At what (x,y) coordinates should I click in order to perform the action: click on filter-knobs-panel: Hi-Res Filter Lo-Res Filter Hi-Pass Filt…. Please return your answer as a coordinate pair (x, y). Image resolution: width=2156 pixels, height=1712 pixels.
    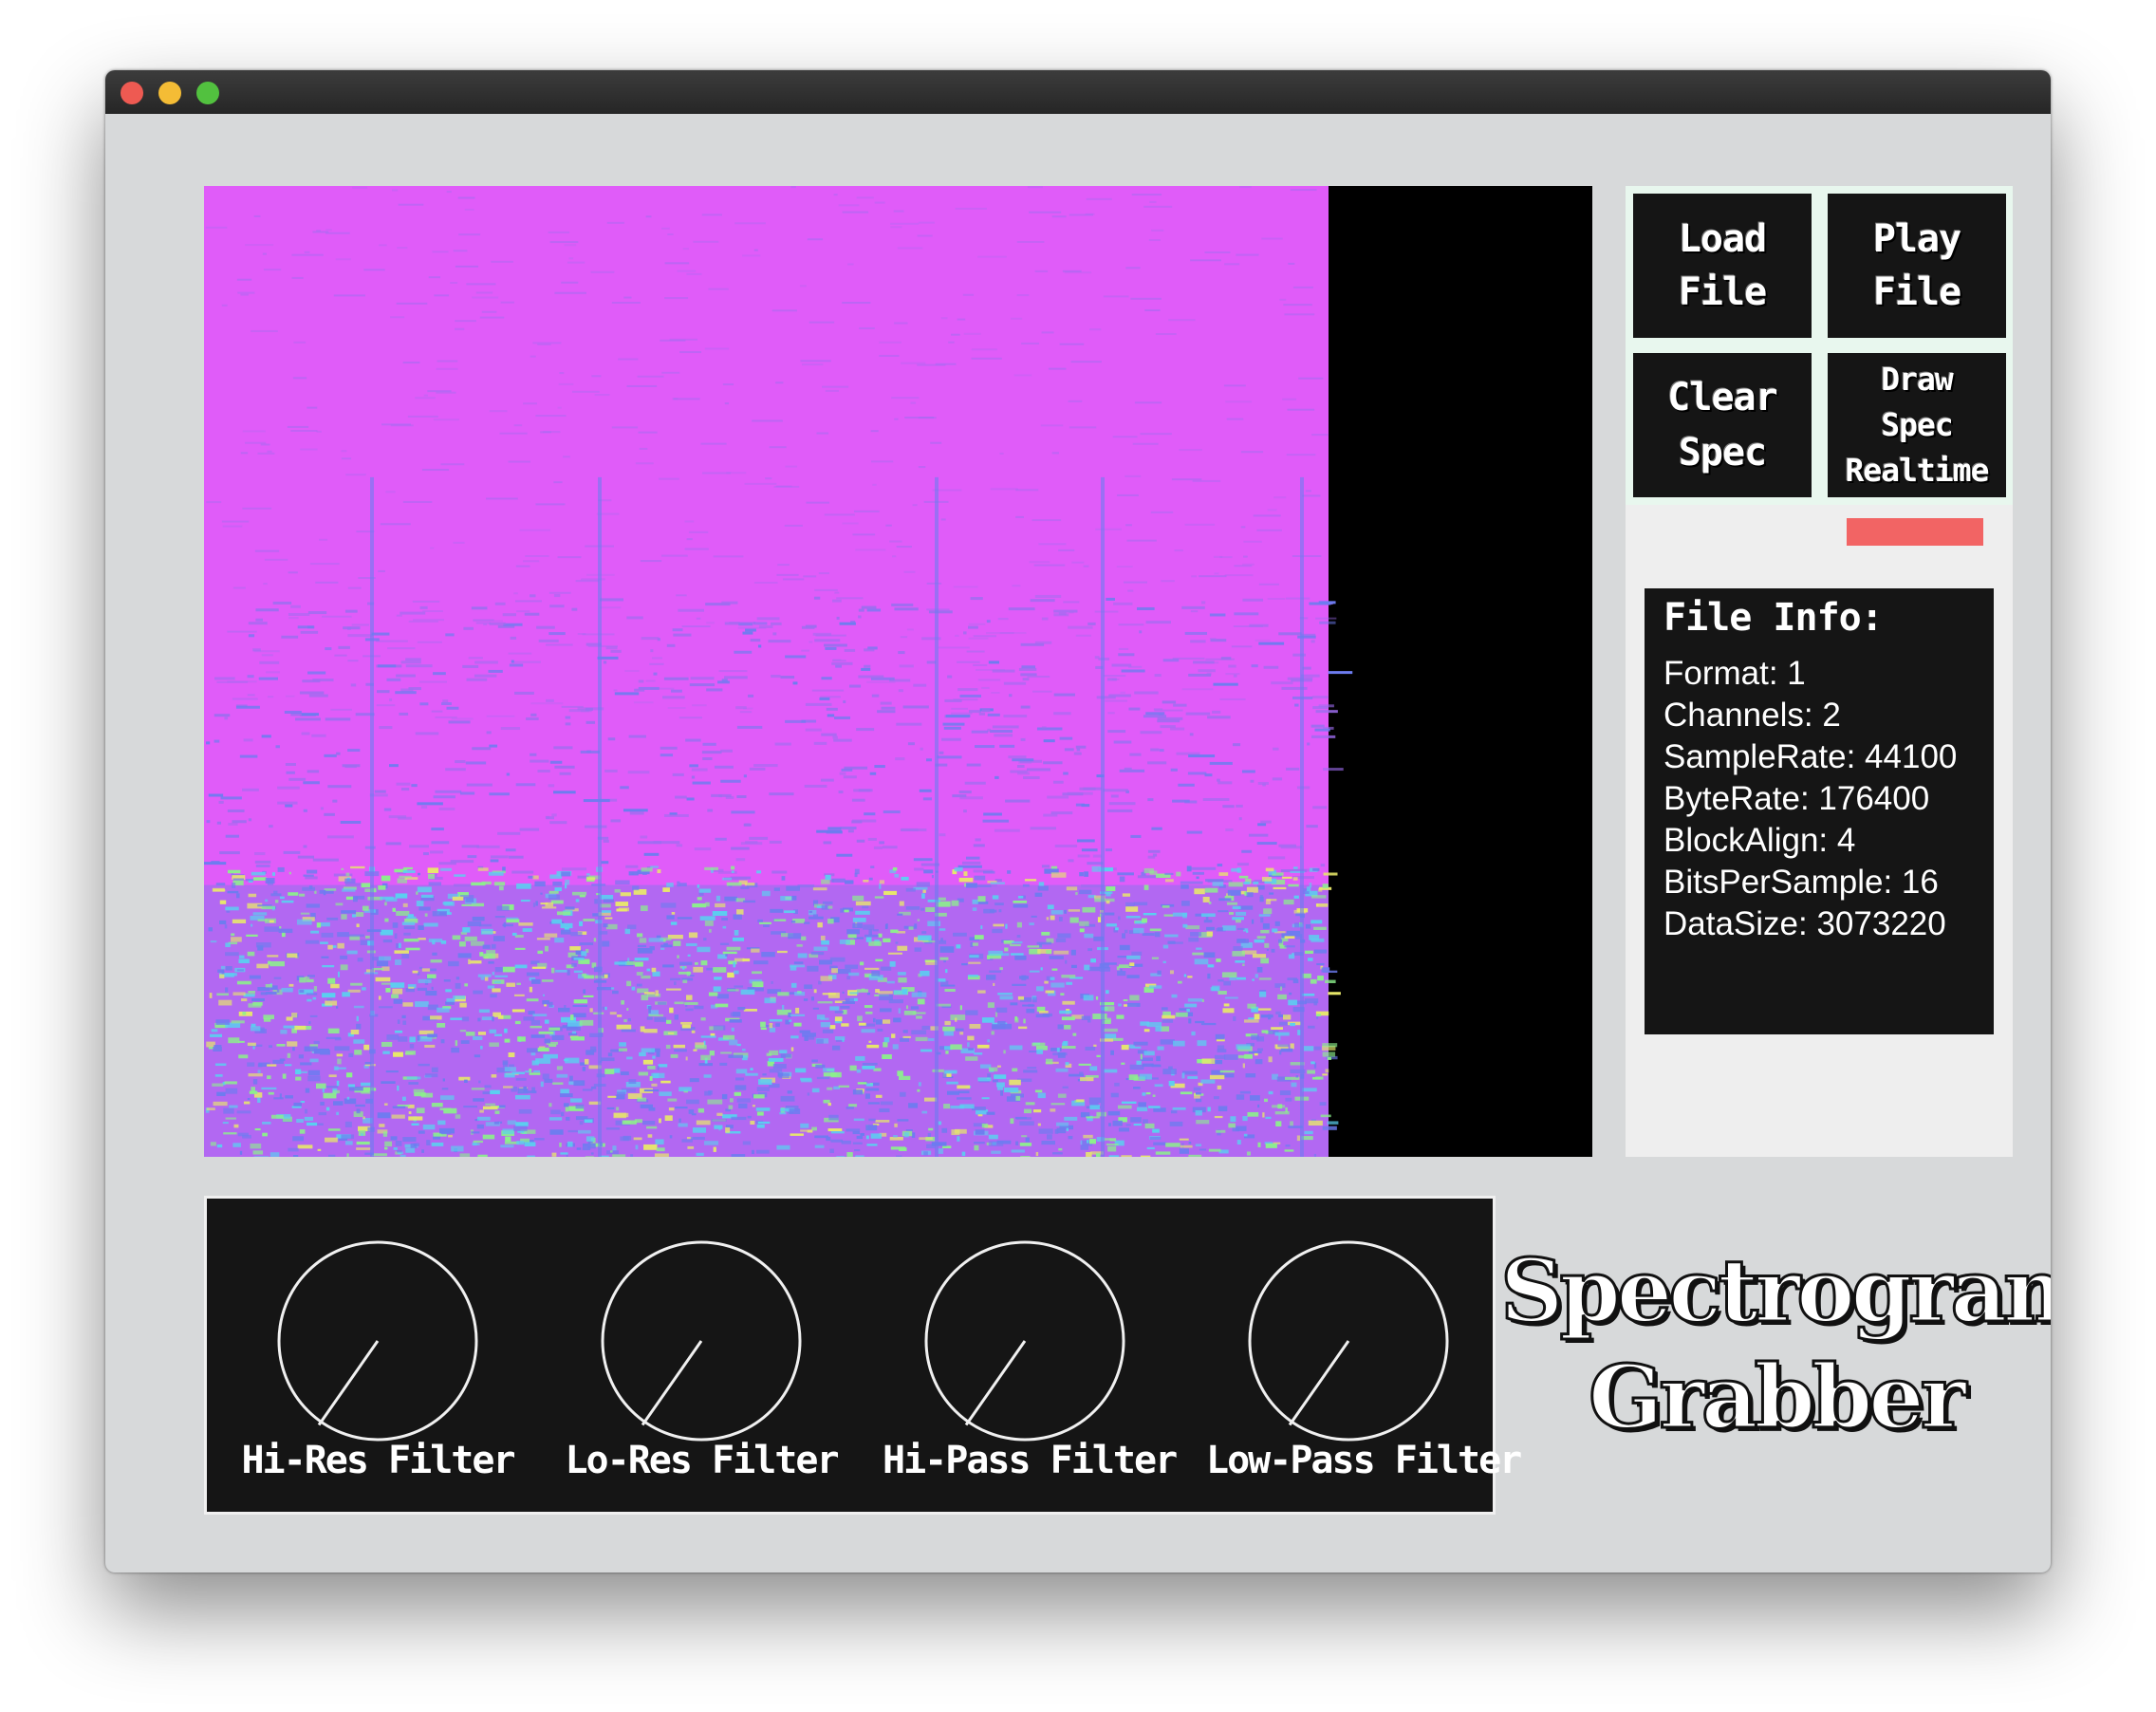
    Looking at the image, I should click on (863, 1355).